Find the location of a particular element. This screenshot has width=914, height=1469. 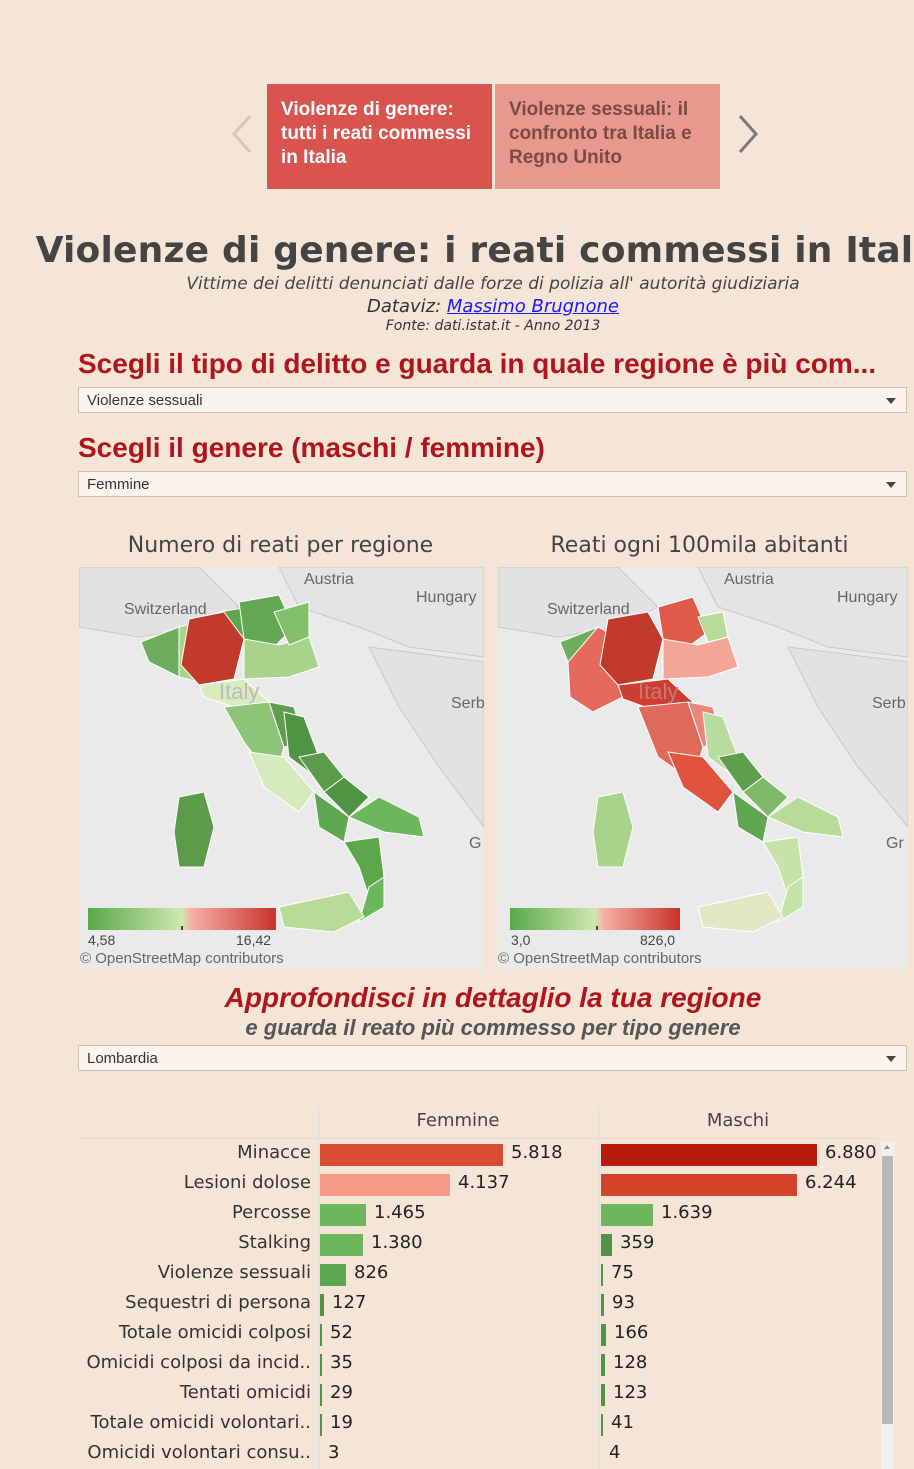

row-label: Percosse is located at coordinates (271, 1212).